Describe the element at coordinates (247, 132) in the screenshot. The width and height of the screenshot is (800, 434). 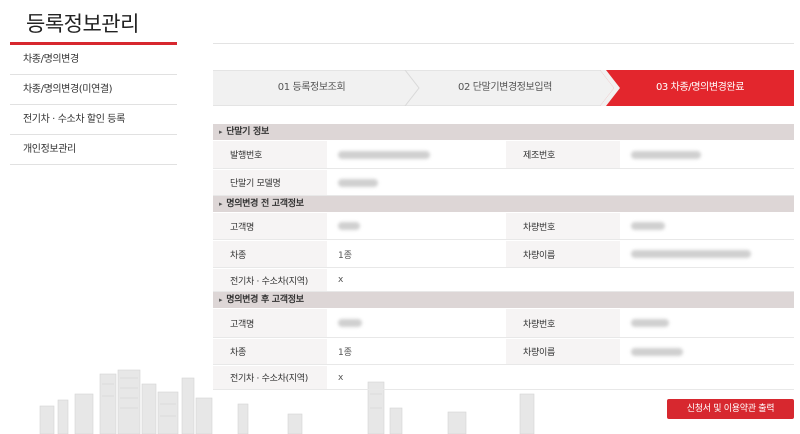
I see `section-title: 단말기 정보` at that location.